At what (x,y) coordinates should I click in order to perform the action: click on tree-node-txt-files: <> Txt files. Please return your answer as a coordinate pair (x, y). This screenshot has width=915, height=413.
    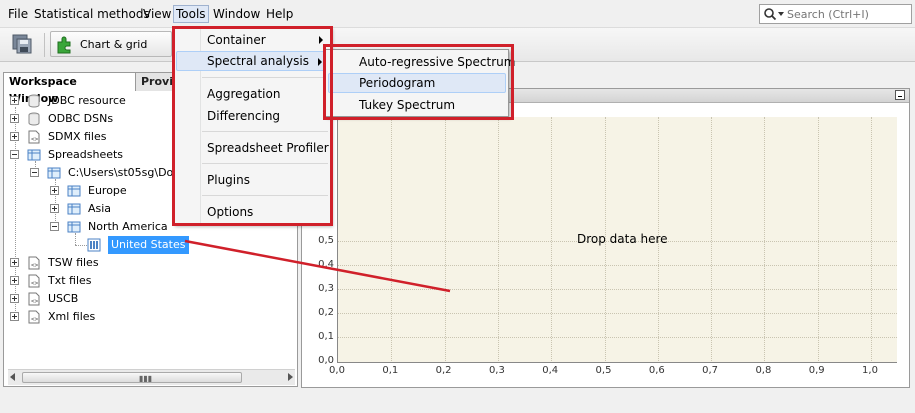
    Looking at the image, I should click on (149, 281).